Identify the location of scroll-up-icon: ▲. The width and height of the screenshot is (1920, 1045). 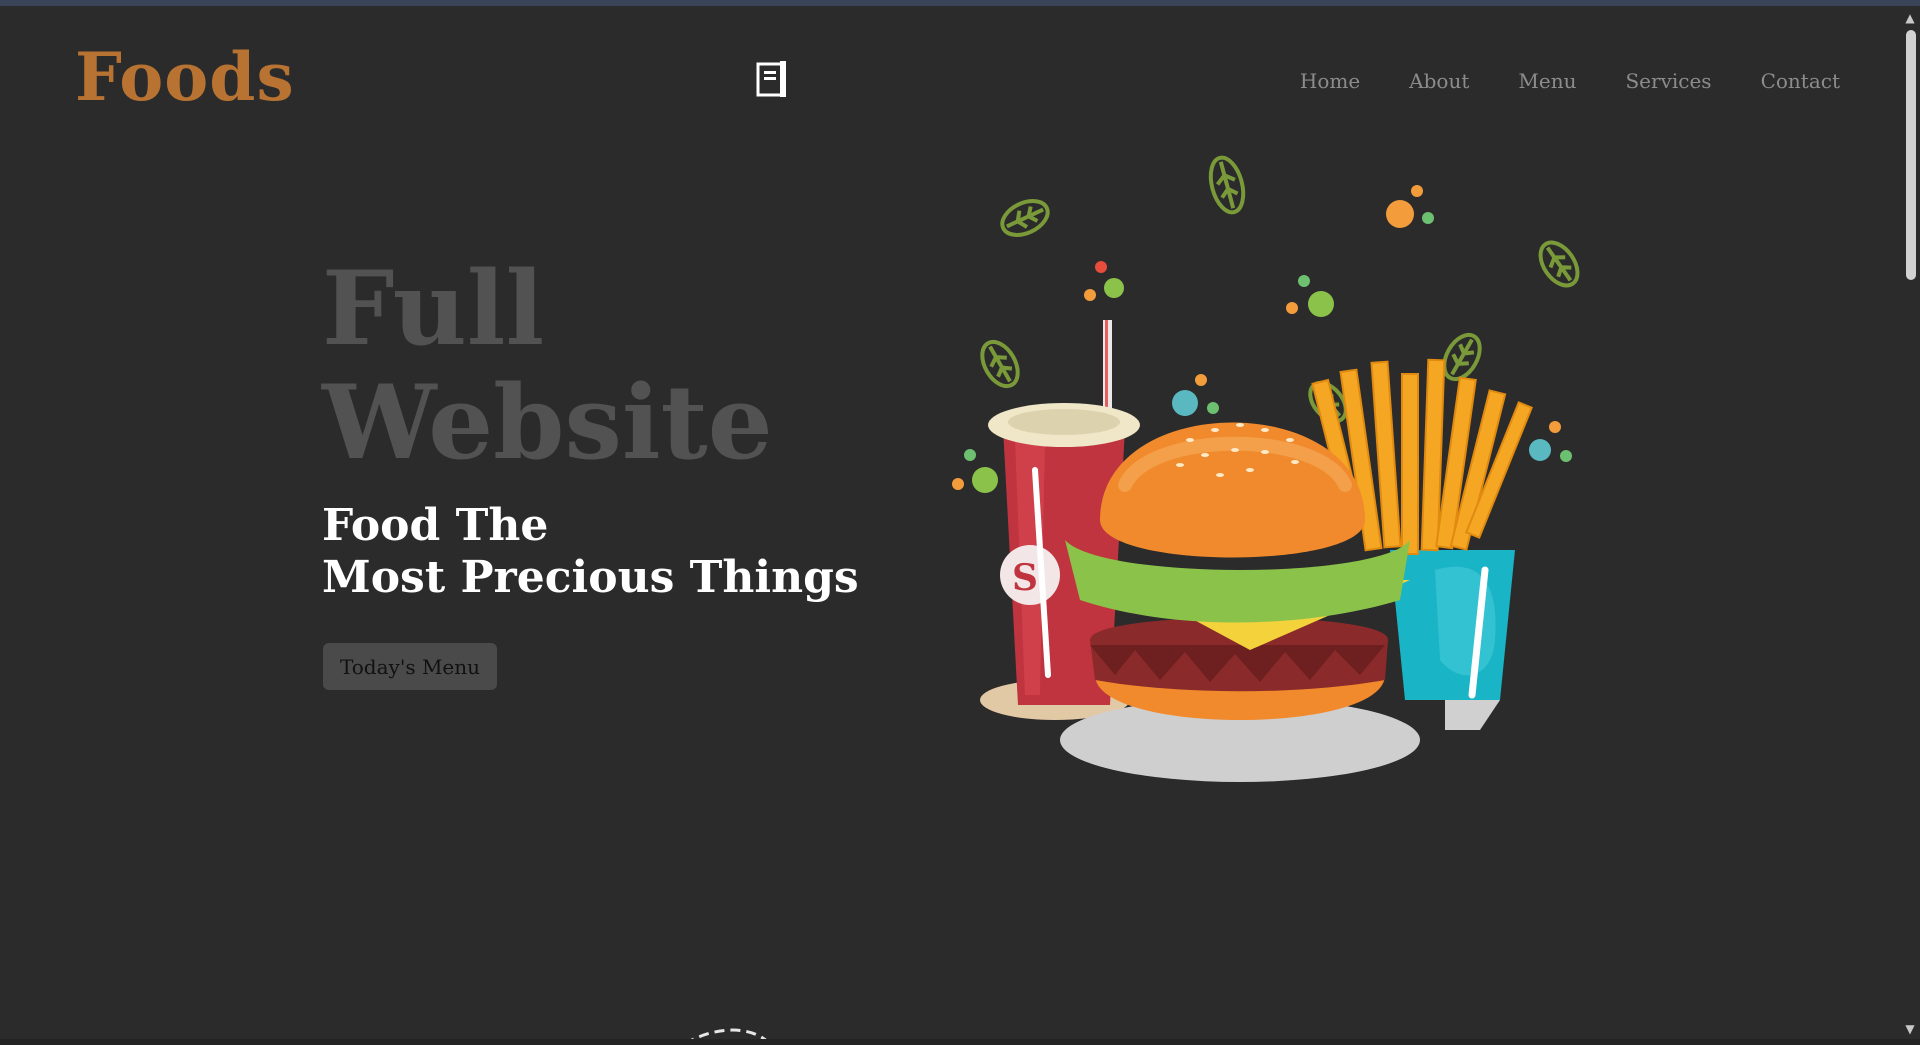
(1910, 18).